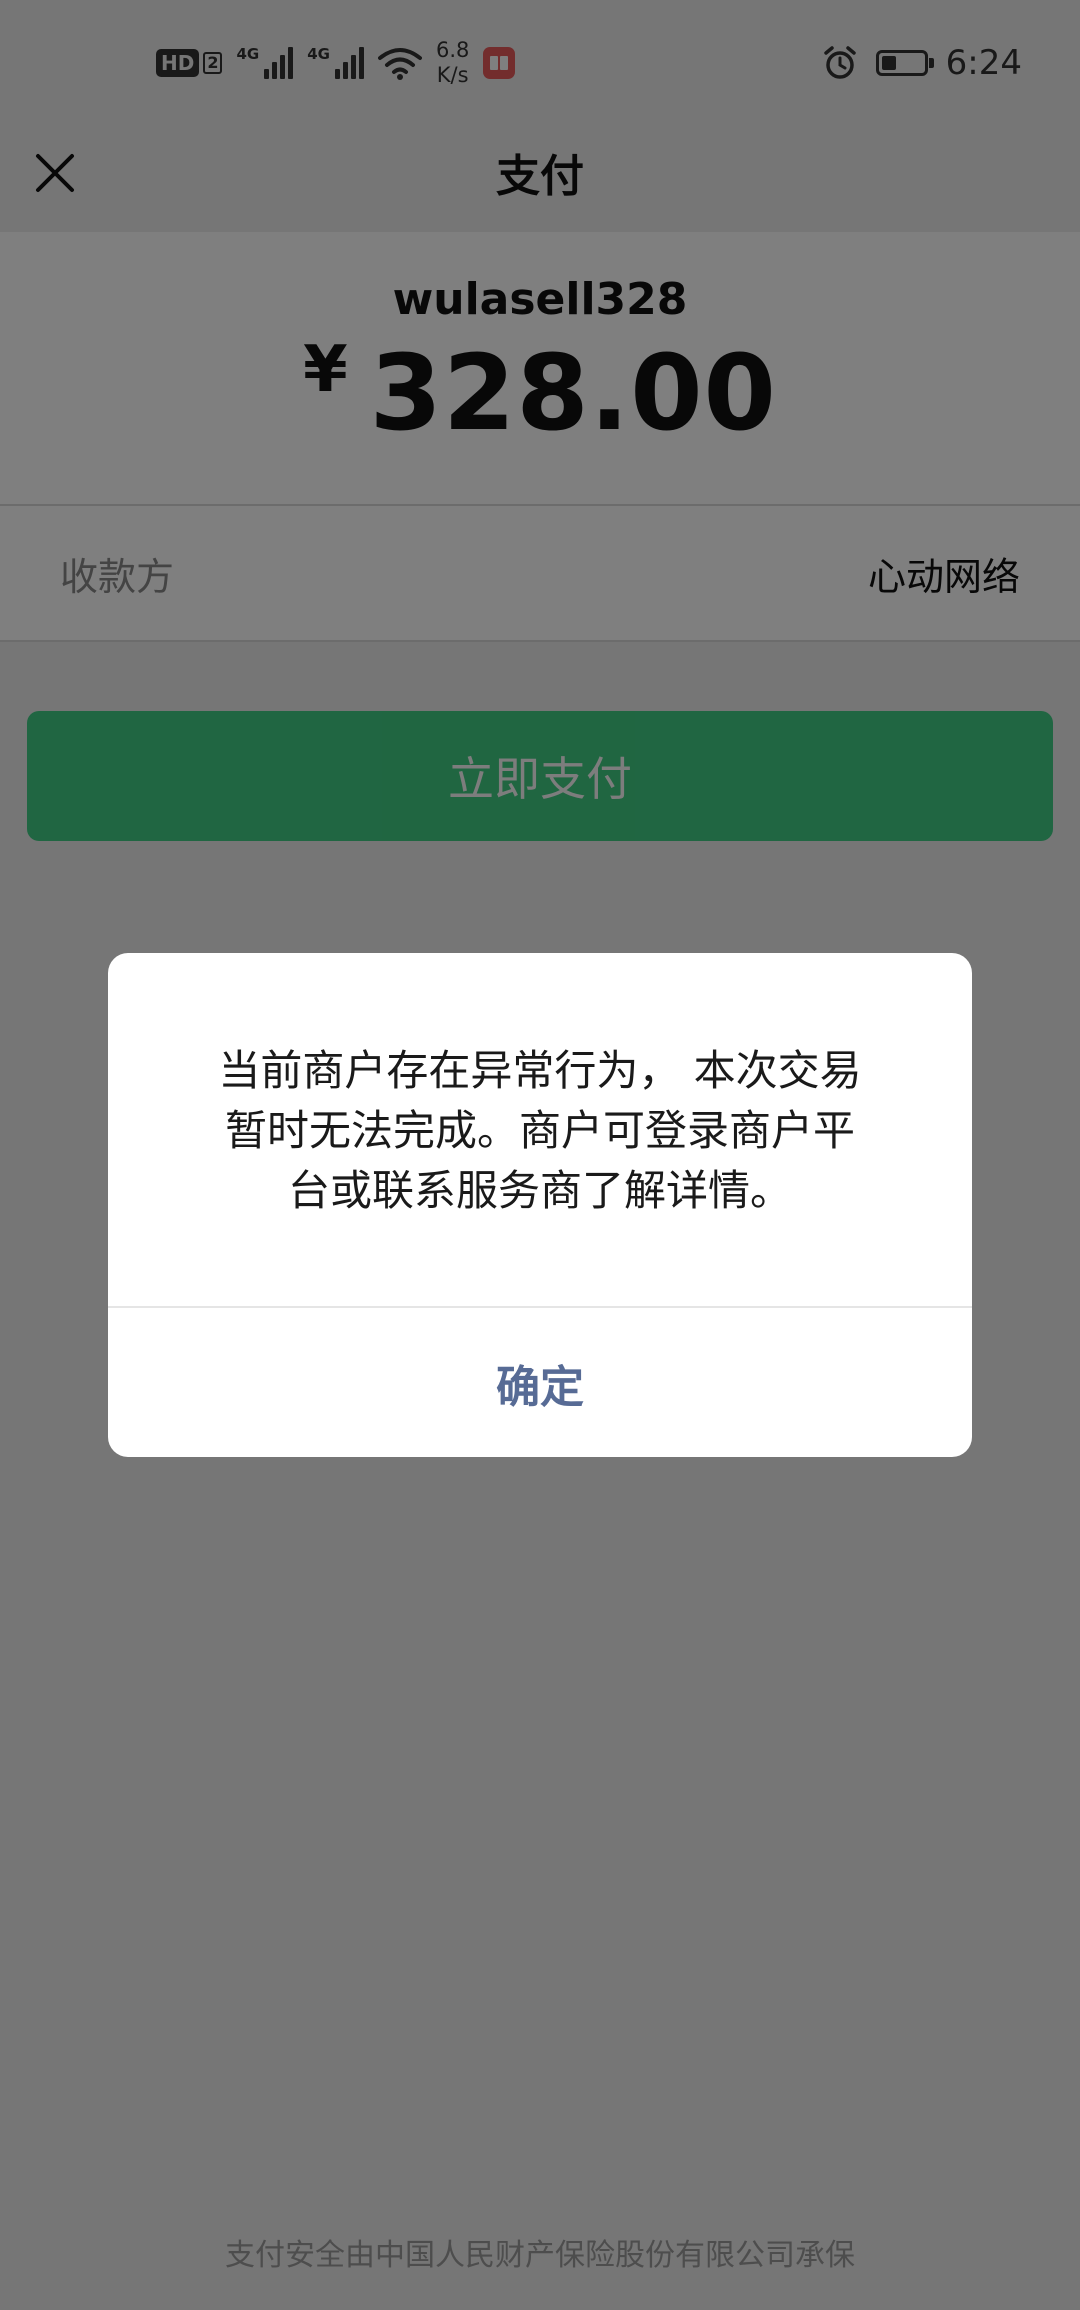  Describe the element at coordinates (540, 1382) in the screenshot. I see `confirm-button: 确定` at that location.